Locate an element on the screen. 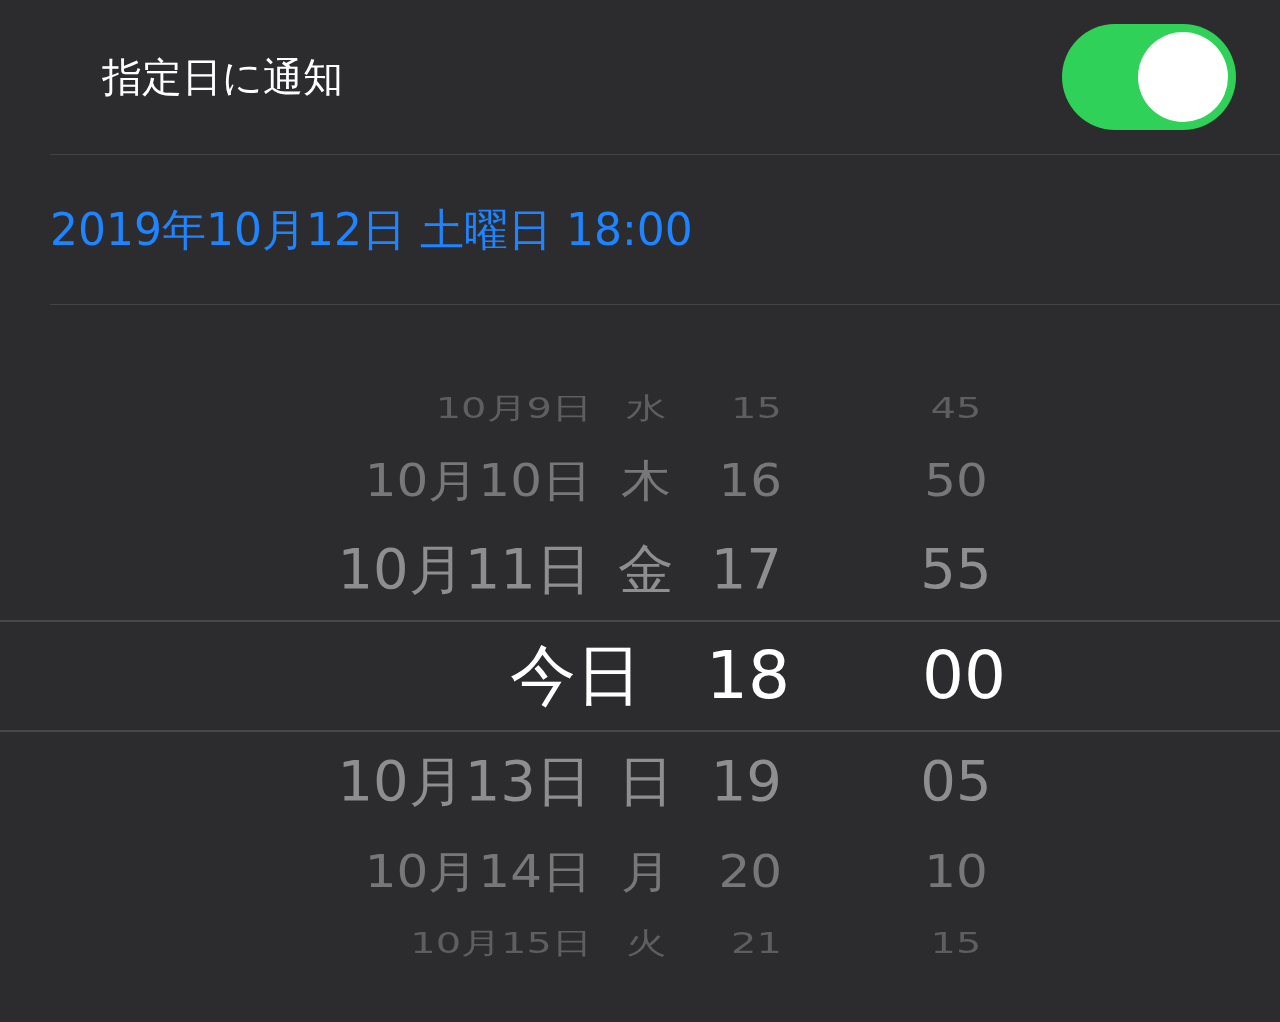 Image resolution: width=1280 pixels, height=1022 pixels. picker-hour: 17 is located at coordinates (746, 570).